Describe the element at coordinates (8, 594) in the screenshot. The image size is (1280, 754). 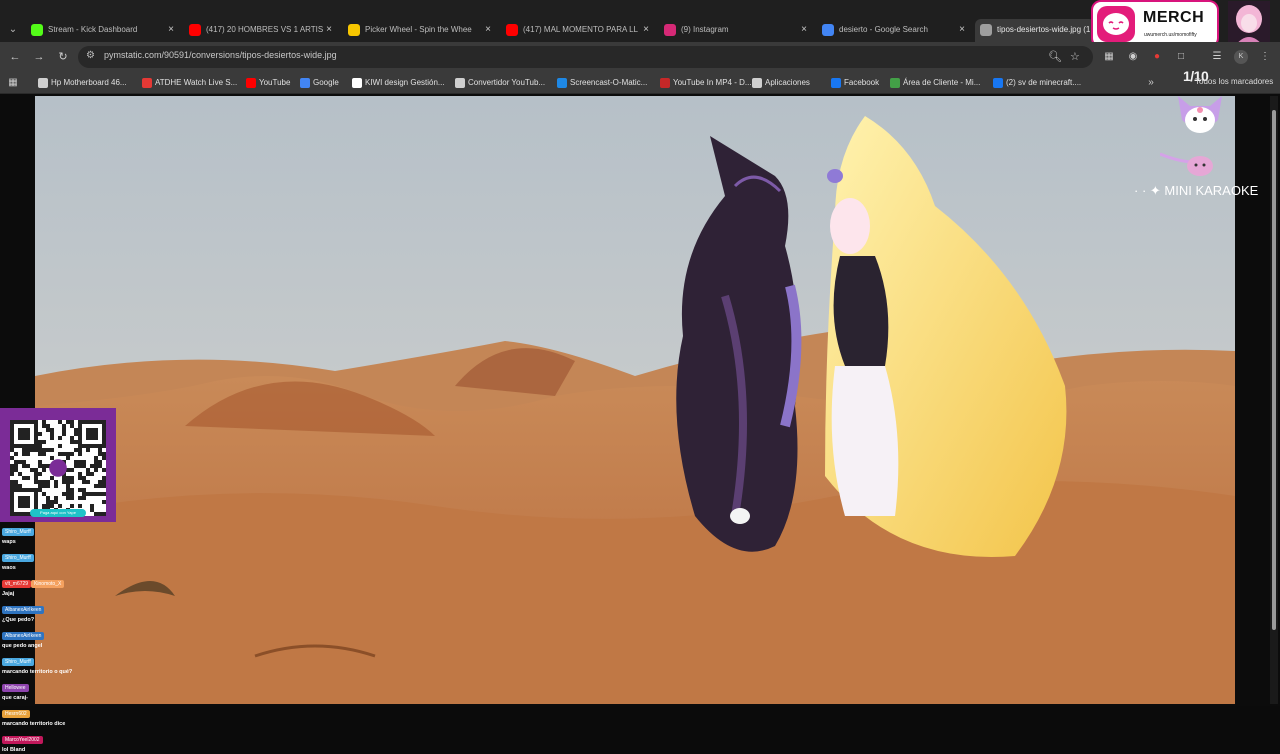
I see `chat-message: Jajaj` at that location.